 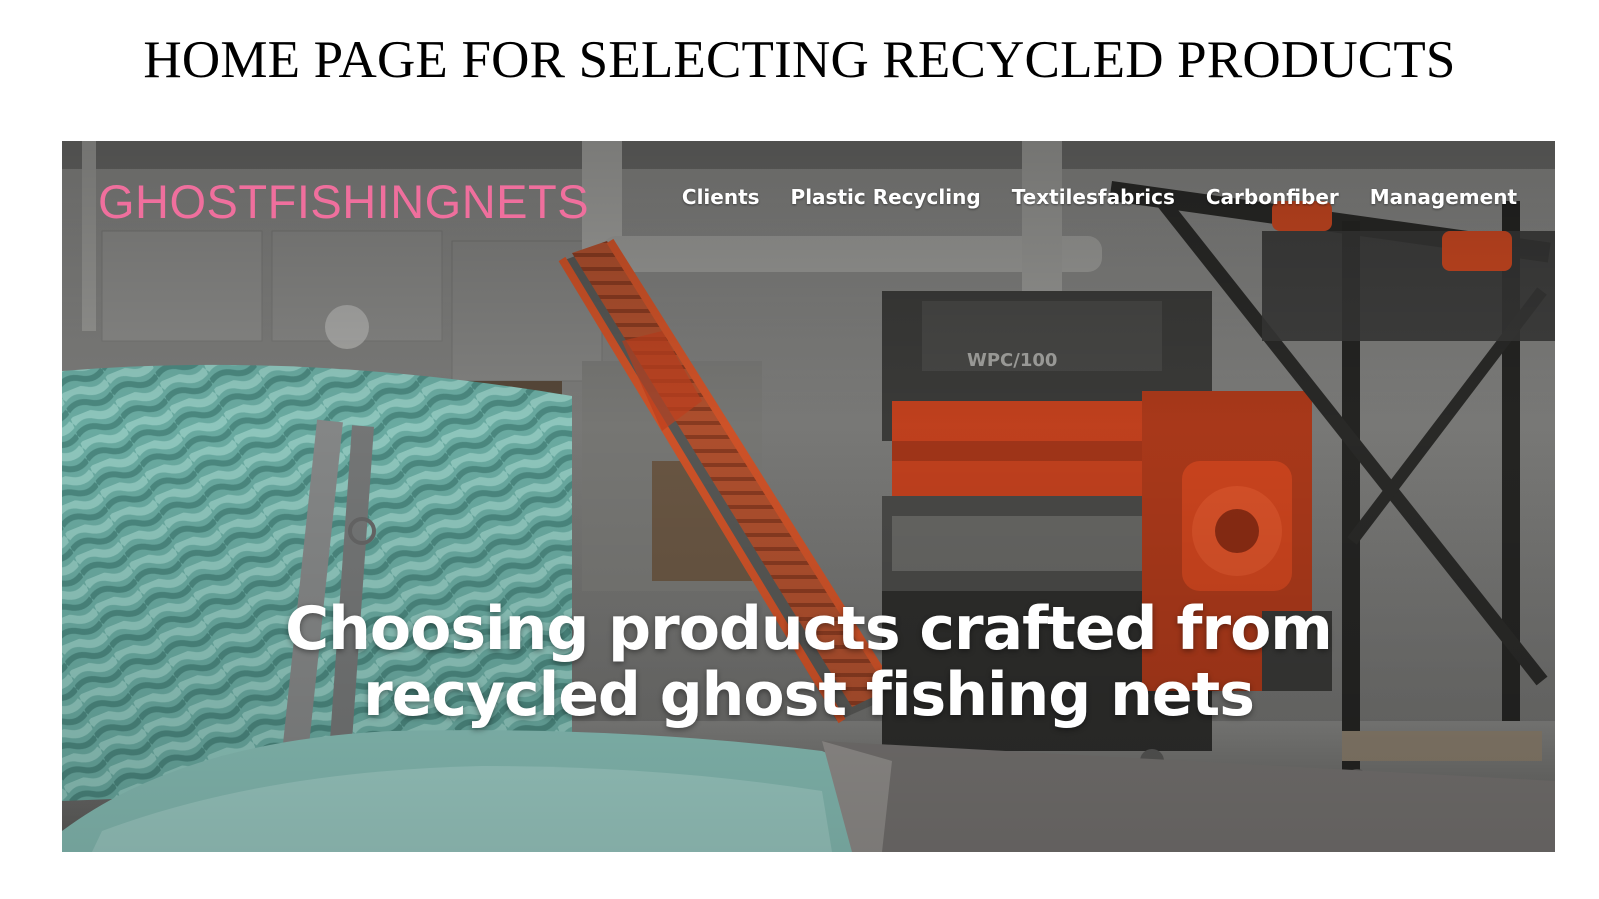 What do you see at coordinates (1093, 197) in the screenshot?
I see `nav-link-textilesfabrics: Textilesfabrics` at bounding box center [1093, 197].